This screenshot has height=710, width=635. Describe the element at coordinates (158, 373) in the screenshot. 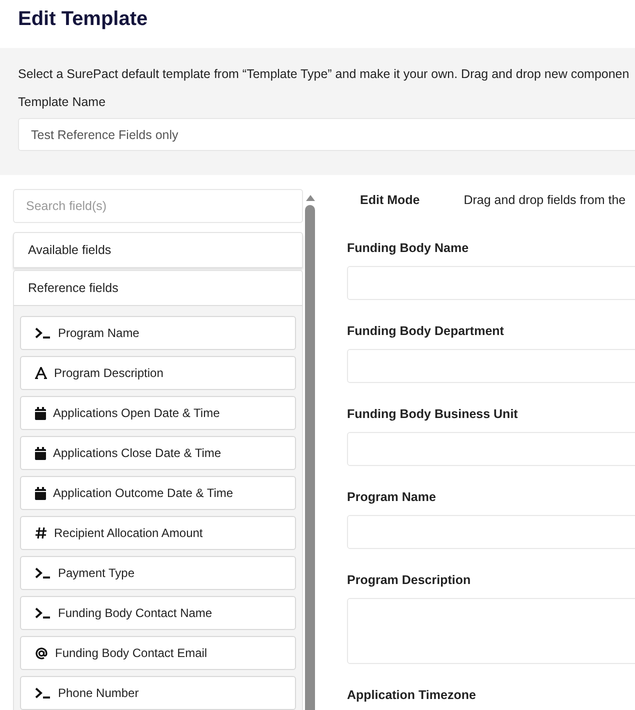

I see `field-item: Program Description` at that location.